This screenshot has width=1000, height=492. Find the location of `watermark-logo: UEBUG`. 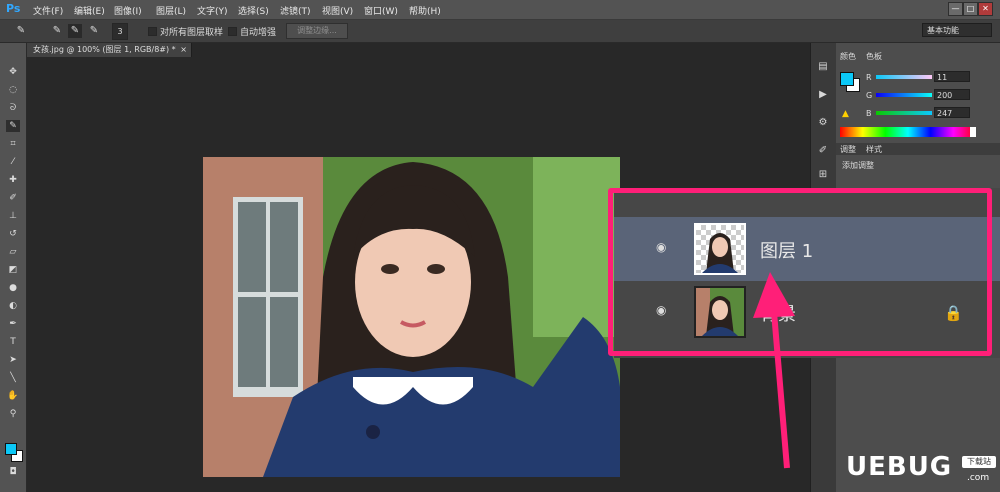

watermark-logo: UEBUG is located at coordinates (899, 467).